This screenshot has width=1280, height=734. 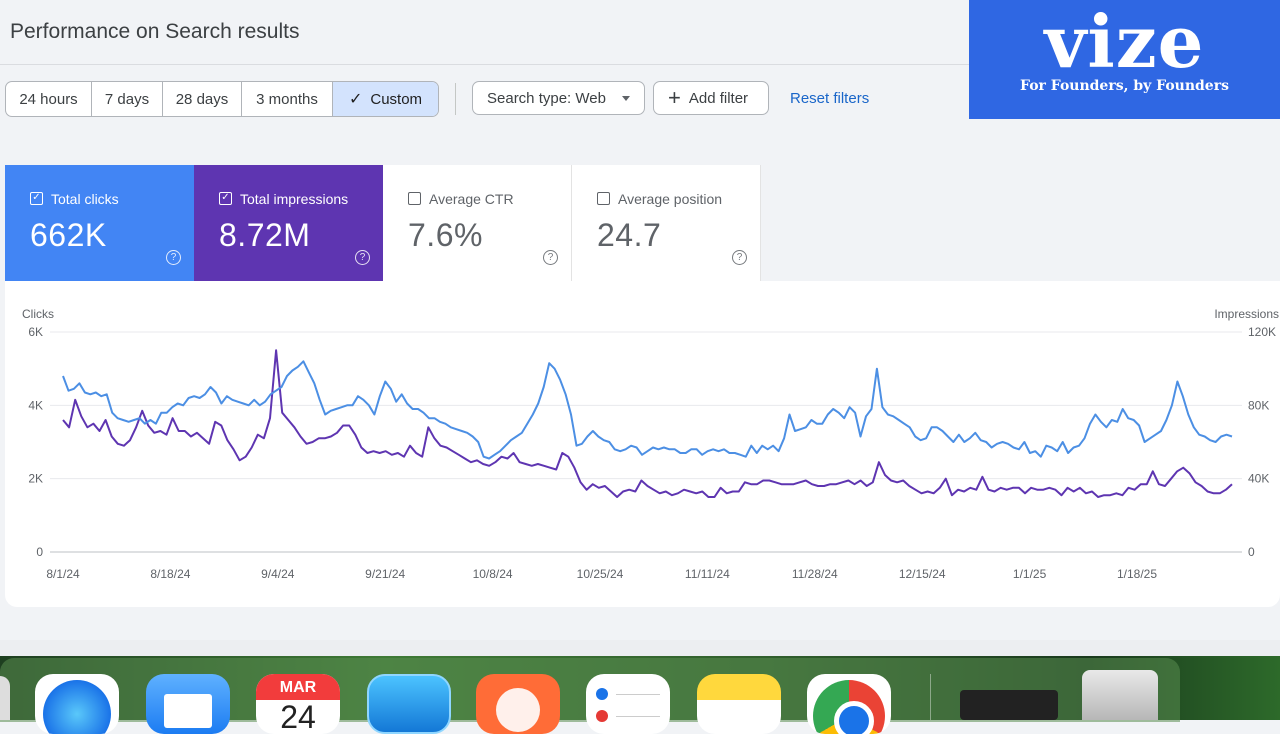 I want to click on y-right-tick-label: 0, so click(x=1251, y=552).